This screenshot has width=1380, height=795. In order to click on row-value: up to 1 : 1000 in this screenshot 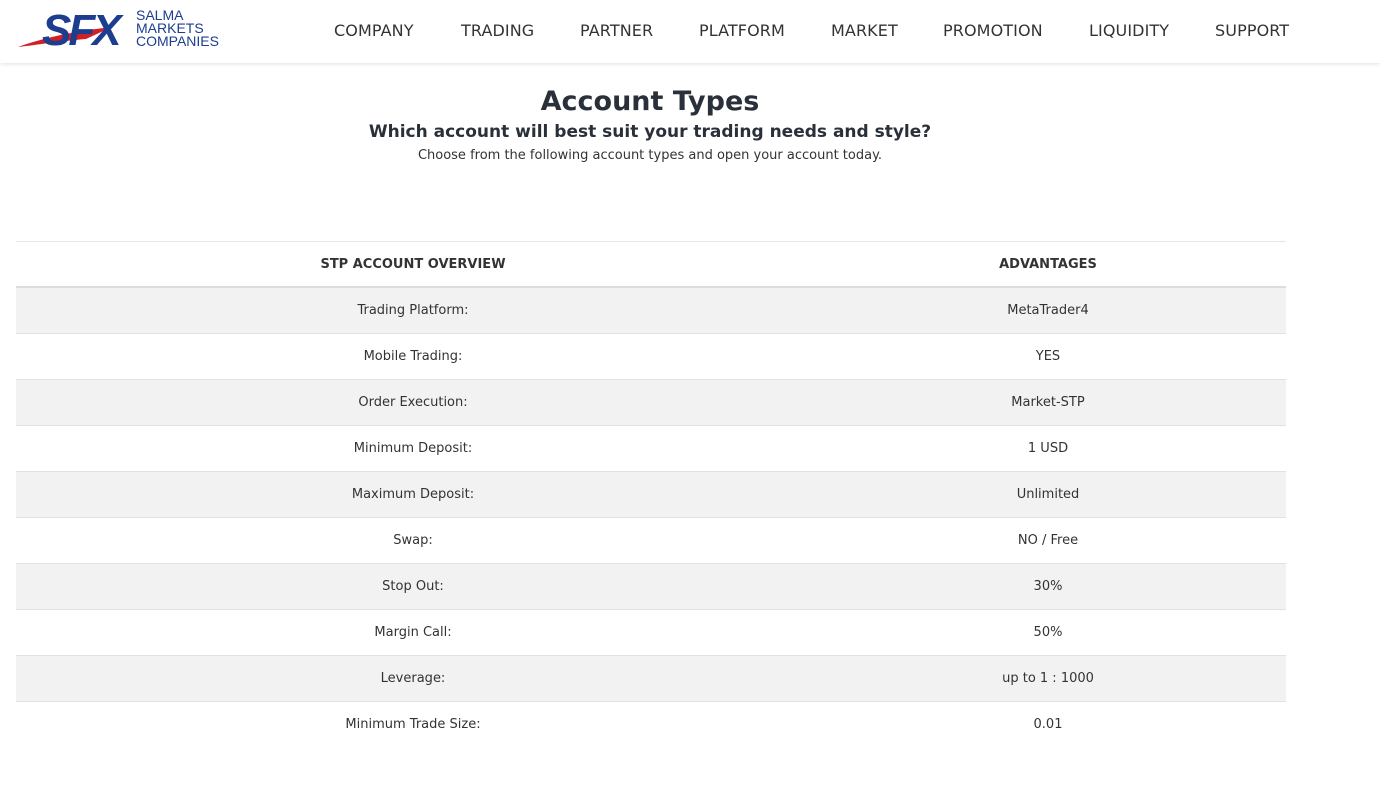, I will do `click(1048, 678)`.